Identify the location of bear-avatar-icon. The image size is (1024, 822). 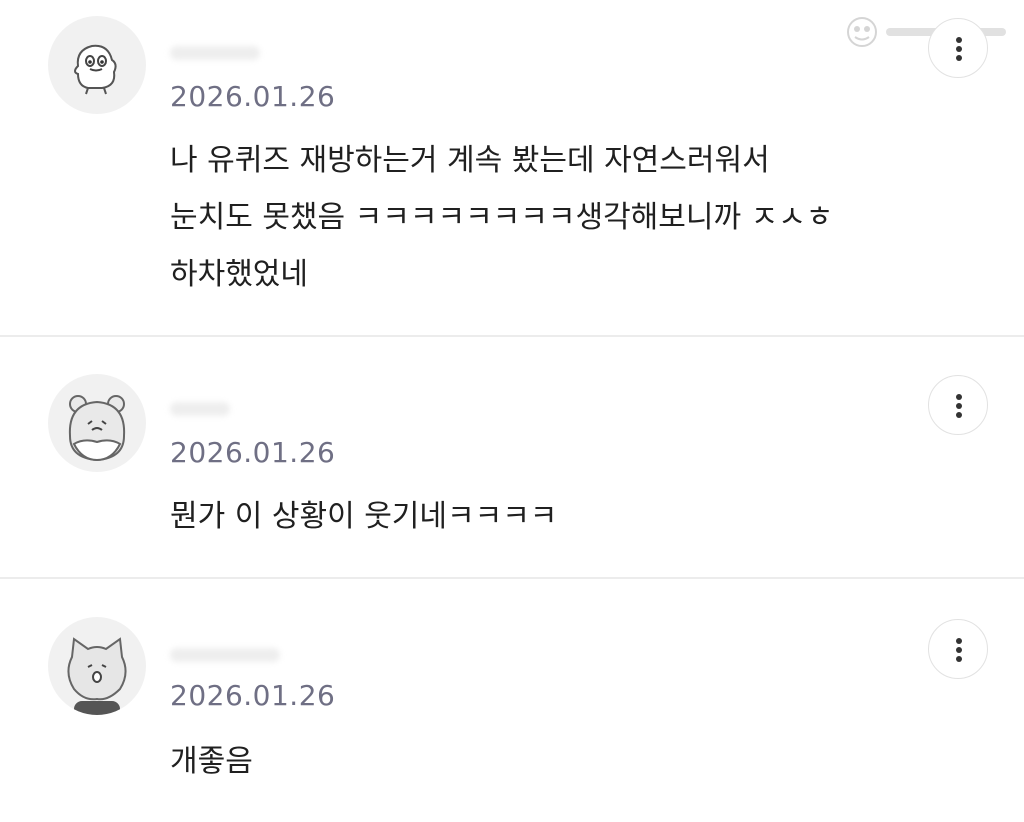
(97, 423).